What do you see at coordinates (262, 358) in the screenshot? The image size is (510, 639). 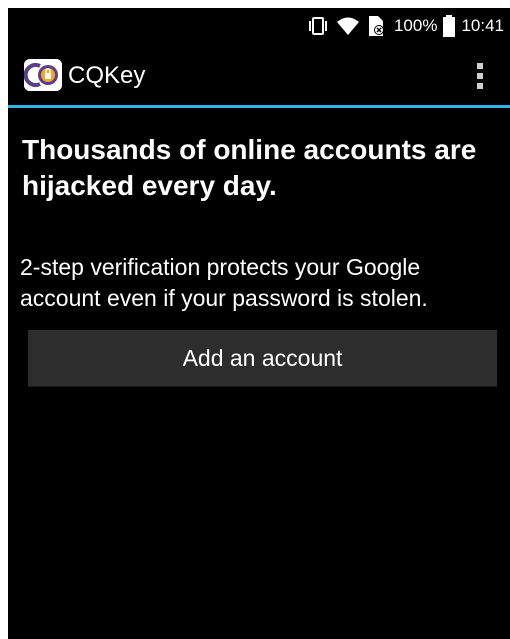 I see `add-account-button: Add an account` at bounding box center [262, 358].